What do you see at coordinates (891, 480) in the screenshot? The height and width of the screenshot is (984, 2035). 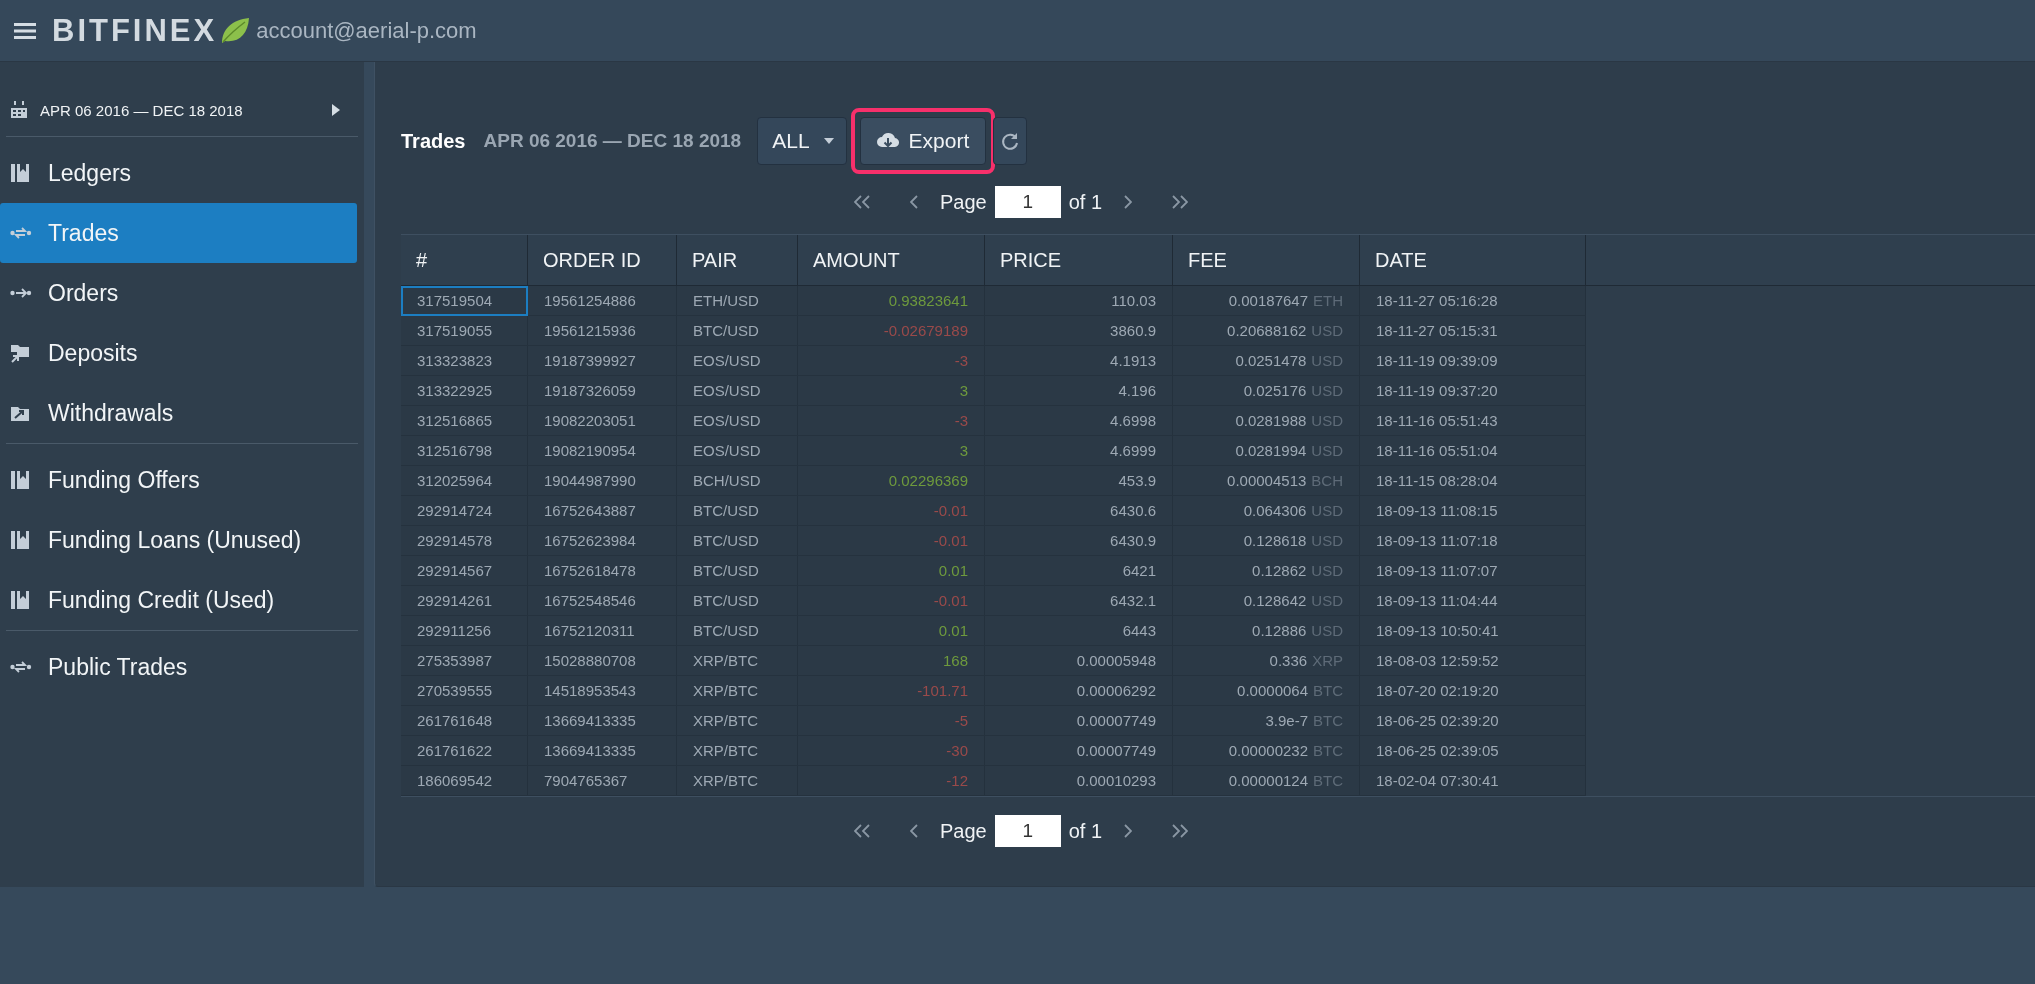 I see `table-cell: 0.02296369` at bounding box center [891, 480].